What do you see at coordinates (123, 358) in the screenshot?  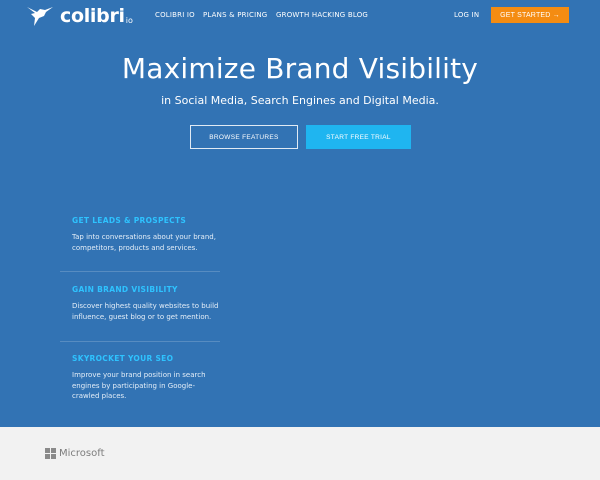 I see `feature-title: SKYROCKET YOUR SEO` at bounding box center [123, 358].